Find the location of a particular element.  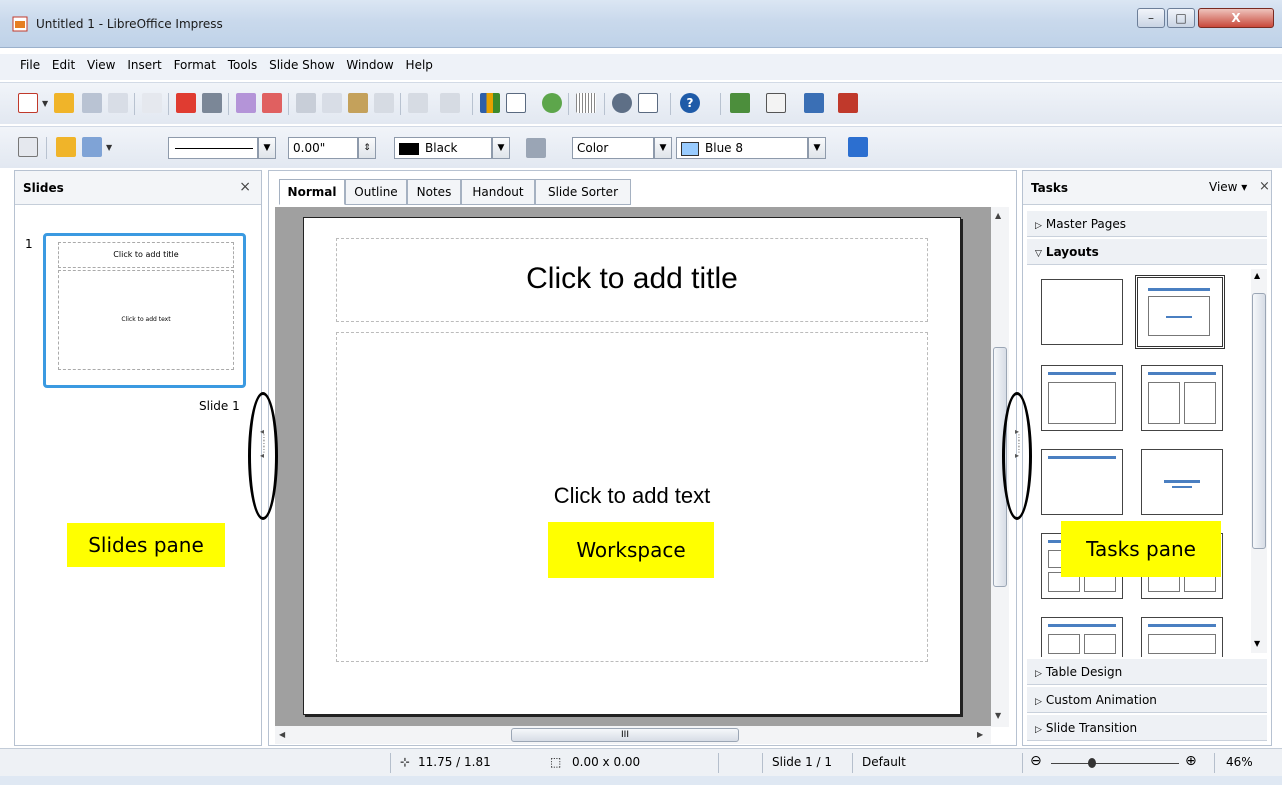

menu-insert: Insert is located at coordinates (144, 63).